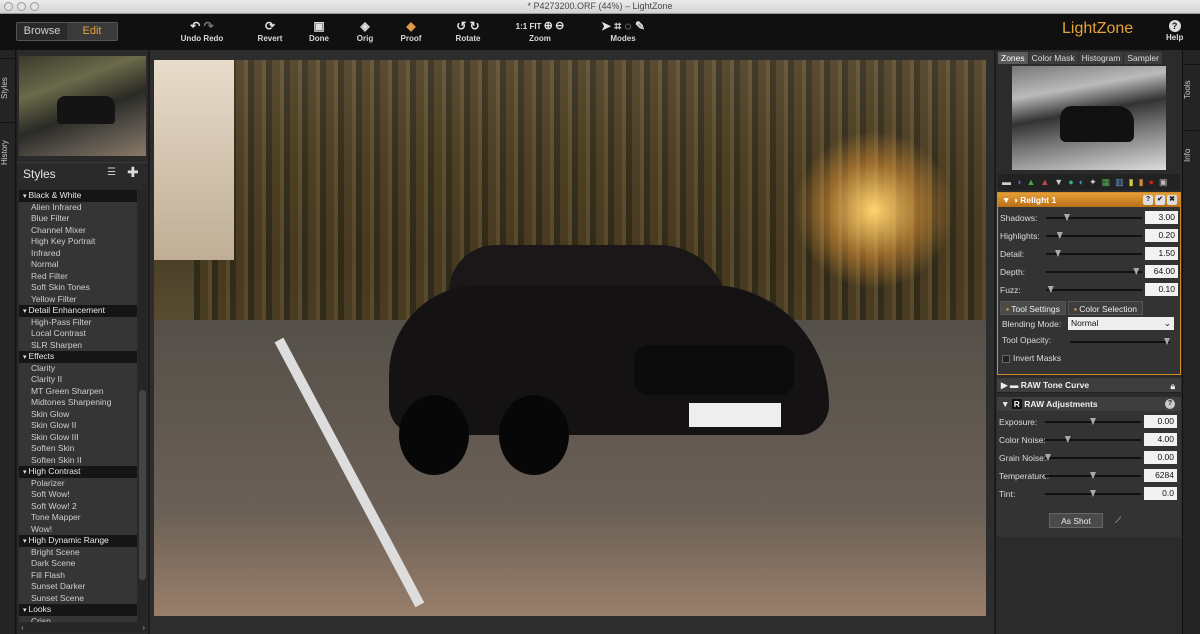  What do you see at coordinates (1089, 200) in the screenshot?
I see `relight-header: ▼ ◑ Relight 1 ? ✔ ✖` at bounding box center [1089, 200].